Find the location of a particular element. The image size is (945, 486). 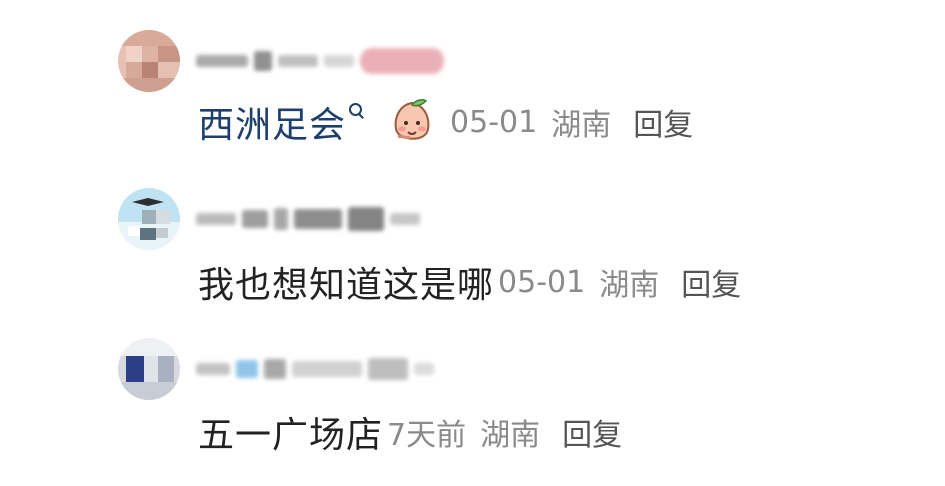

search-icon is located at coordinates (357, 113).